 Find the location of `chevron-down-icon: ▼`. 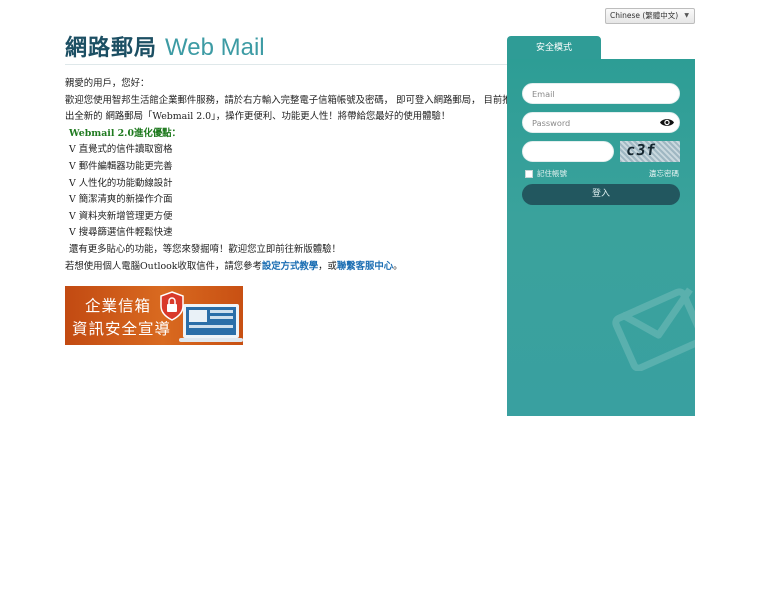

chevron-down-icon: ▼ is located at coordinates (686, 15).